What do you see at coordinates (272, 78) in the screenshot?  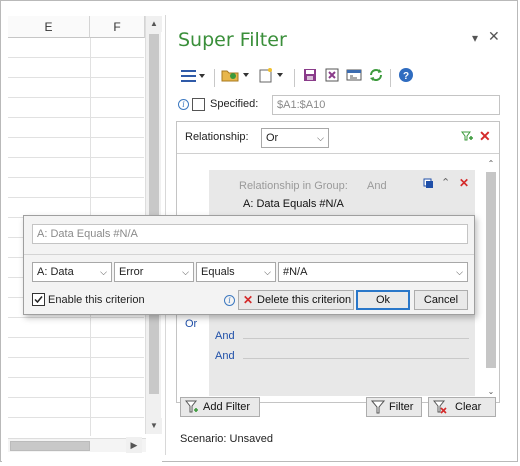 I see `new-scenario-icon` at bounding box center [272, 78].